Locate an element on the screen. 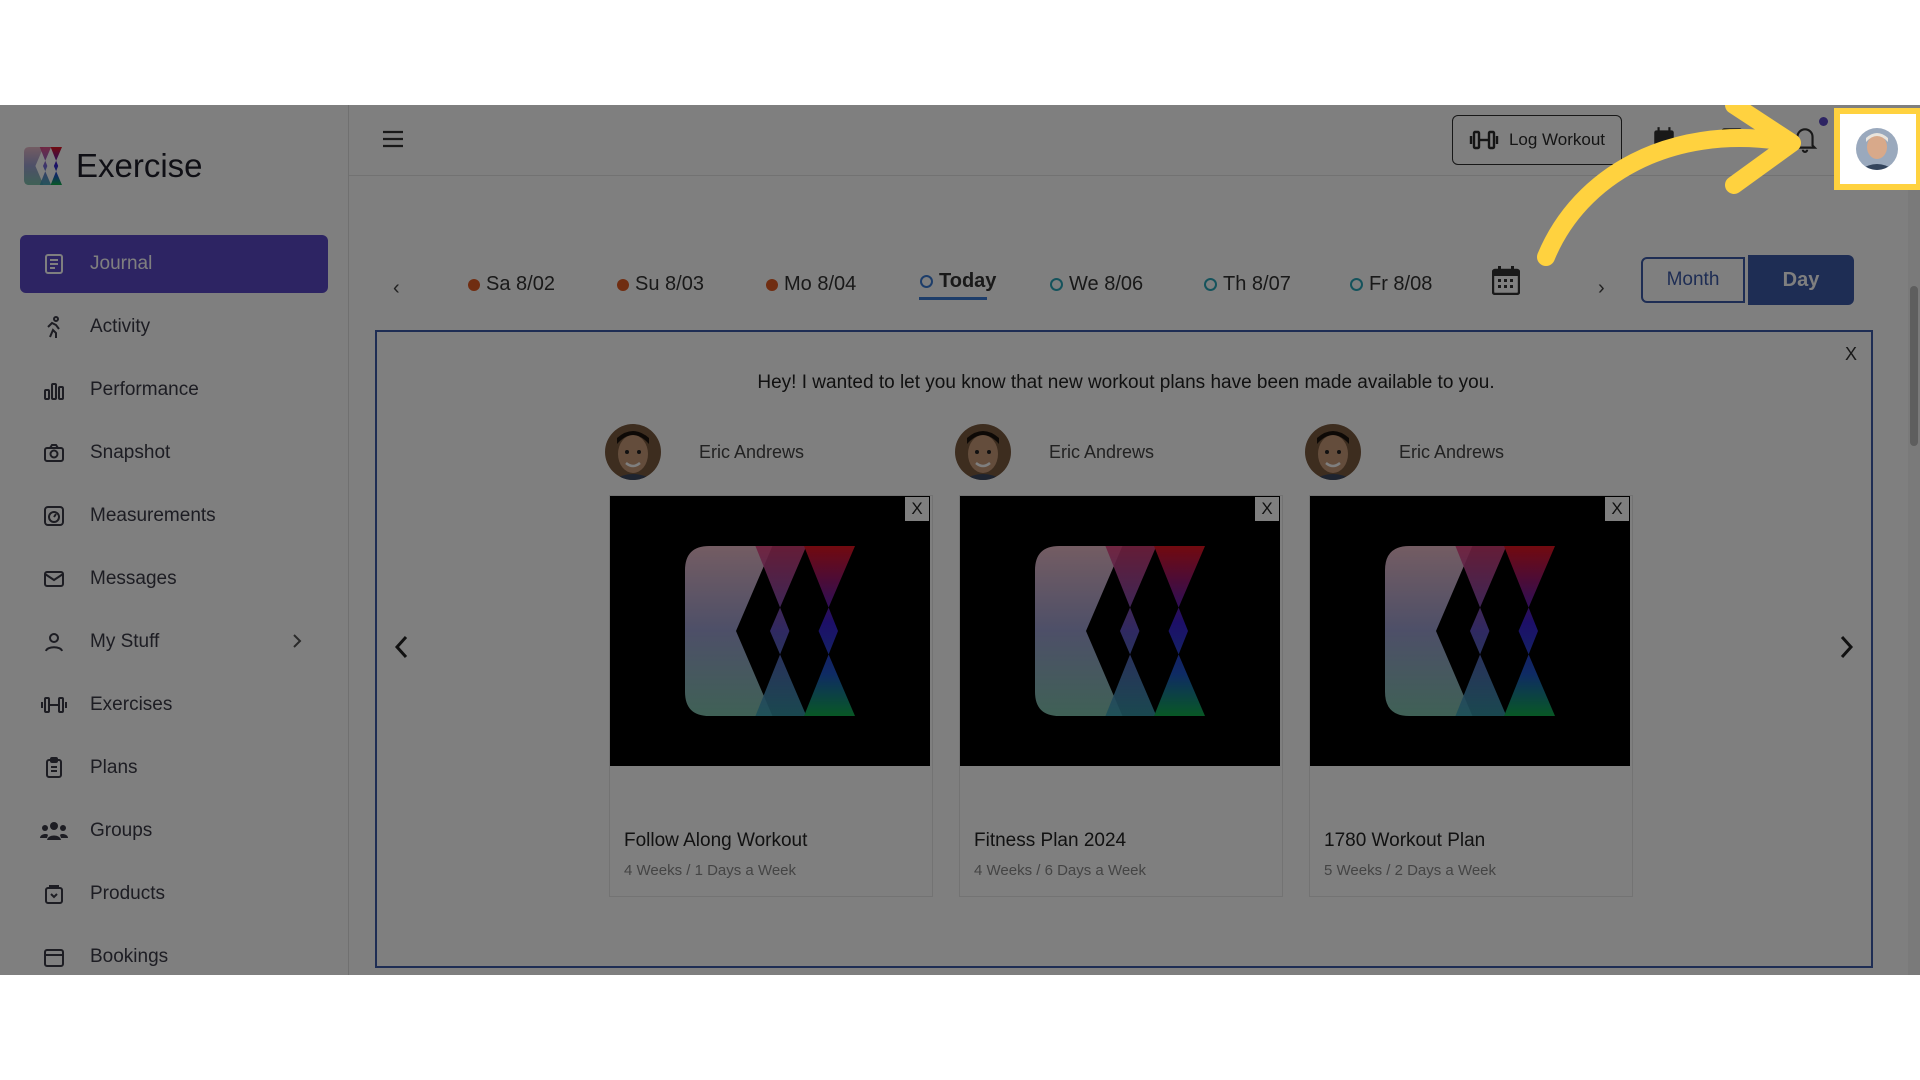 This screenshot has width=1920, height=1080. bar-chart-icon is located at coordinates (54, 390).